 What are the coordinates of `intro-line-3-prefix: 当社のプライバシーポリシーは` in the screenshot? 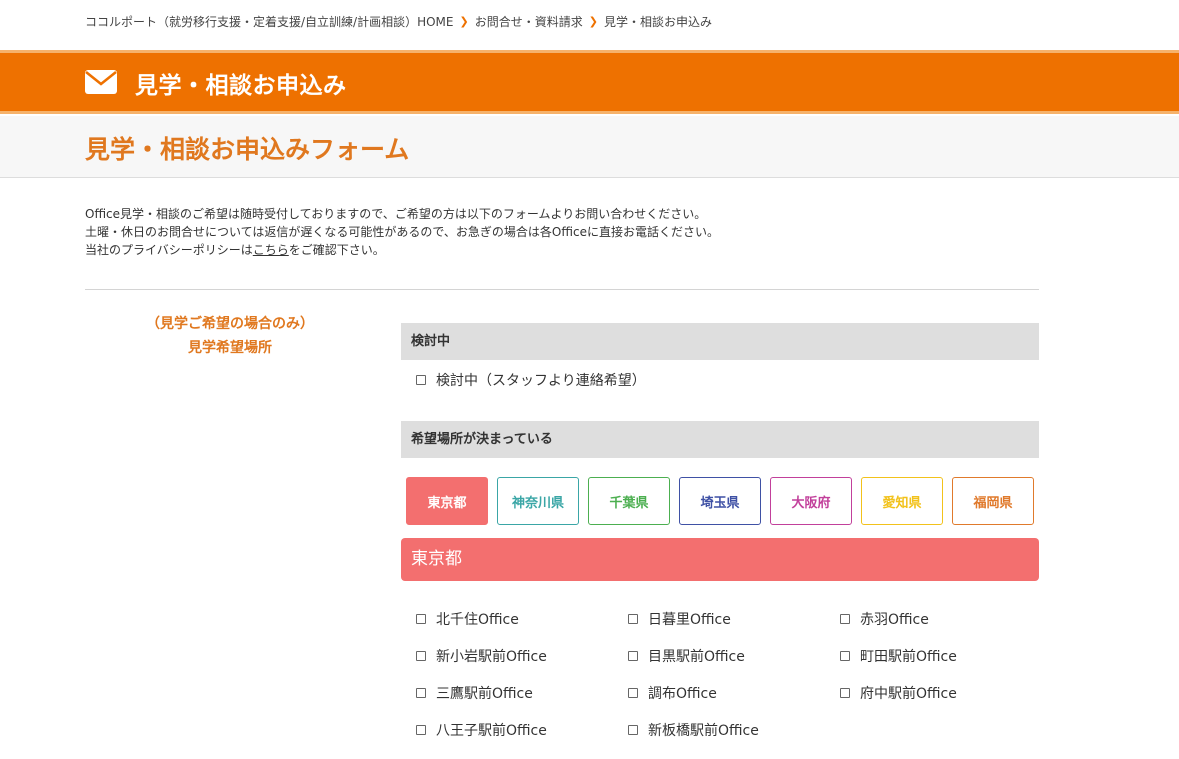 It's located at (169, 250).